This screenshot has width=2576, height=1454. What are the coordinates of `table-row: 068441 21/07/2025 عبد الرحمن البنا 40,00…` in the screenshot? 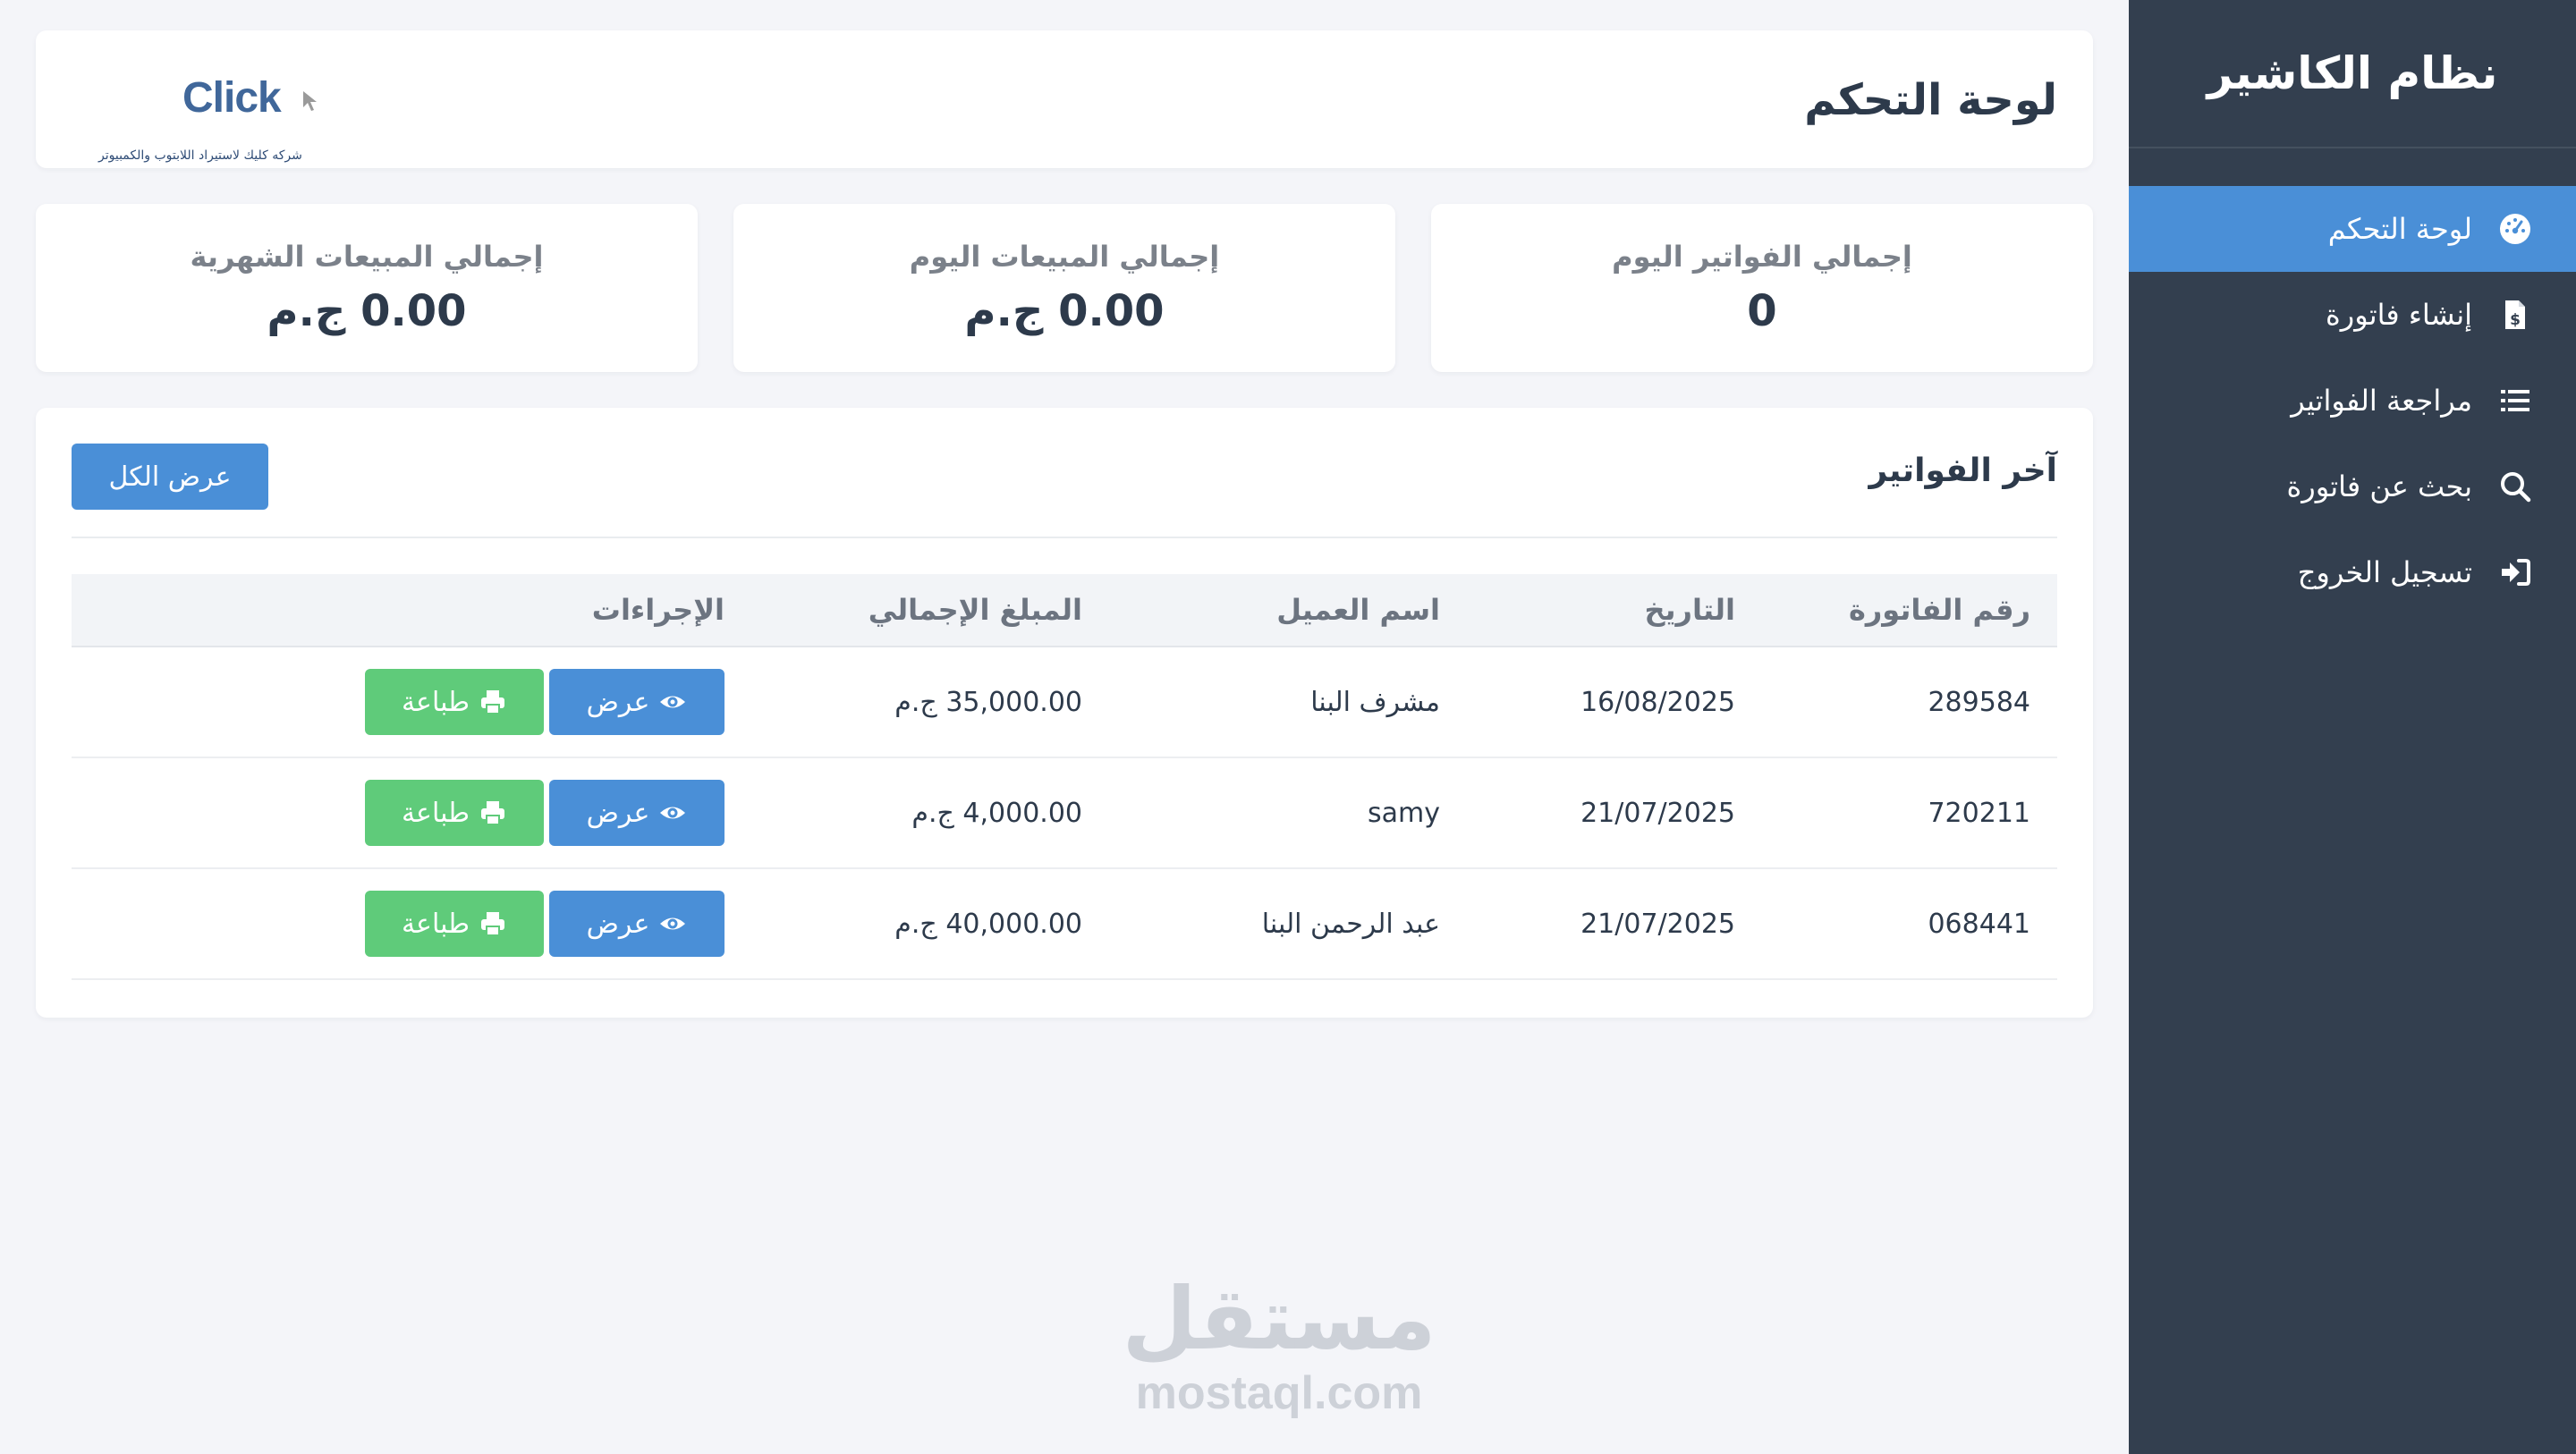 It's located at (1064, 924).